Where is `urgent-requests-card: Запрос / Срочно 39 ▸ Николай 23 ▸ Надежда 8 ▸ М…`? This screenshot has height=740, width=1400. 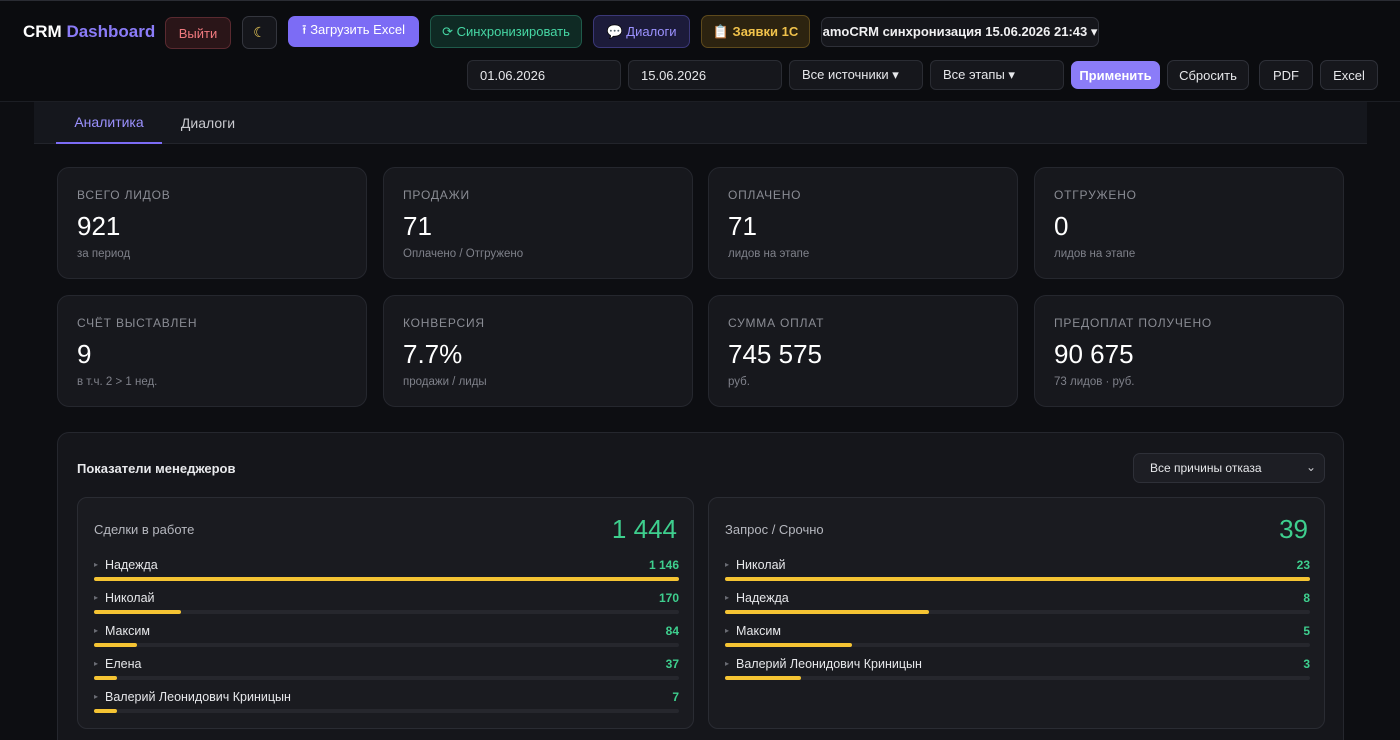
urgent-requests-card: Запрос / Срочно 39 ▸ Николай 23 ▸ Надежда 8 ▸ М… is located at coordinates (1016, 613).